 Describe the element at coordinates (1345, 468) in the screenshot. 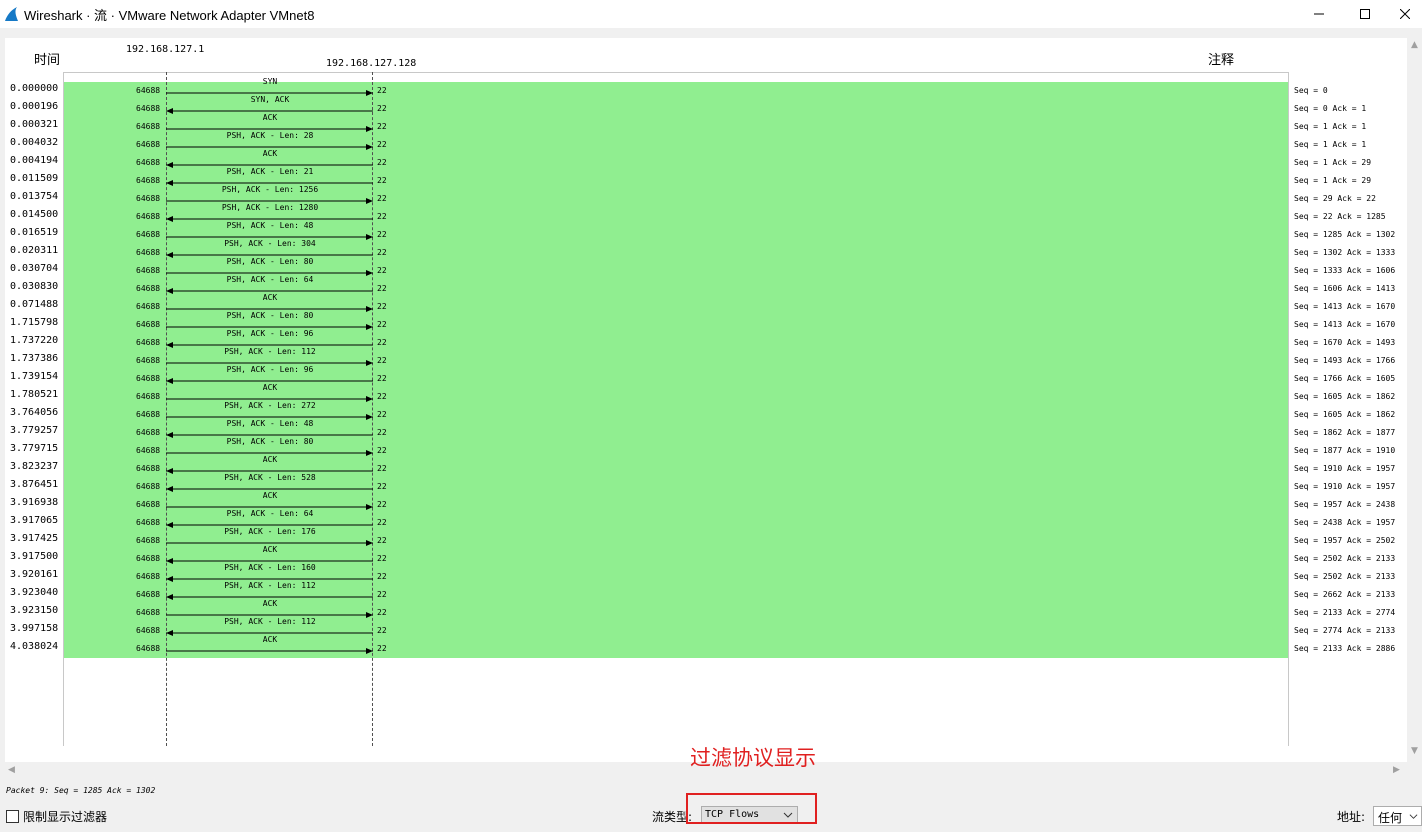

I see `row-comment: Seq = 1910 Ack = 1957` at that location.